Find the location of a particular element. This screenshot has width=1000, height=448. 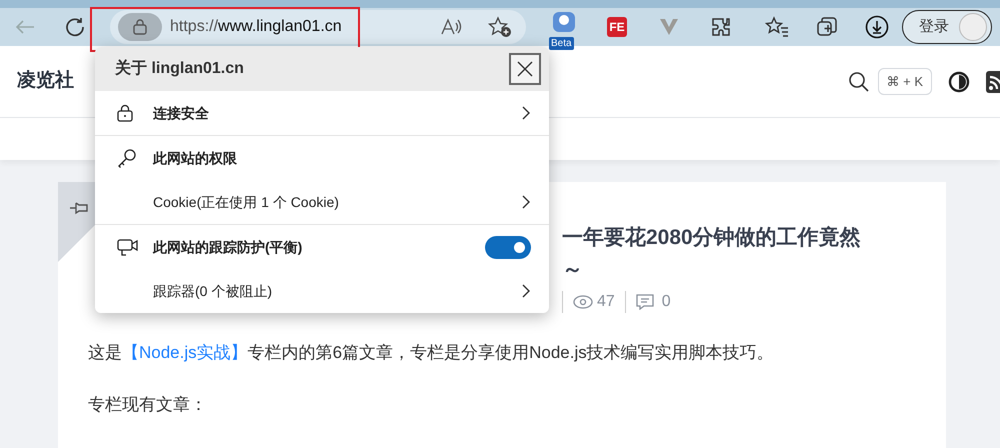

comments-icon is located at coordinates (645, 302).